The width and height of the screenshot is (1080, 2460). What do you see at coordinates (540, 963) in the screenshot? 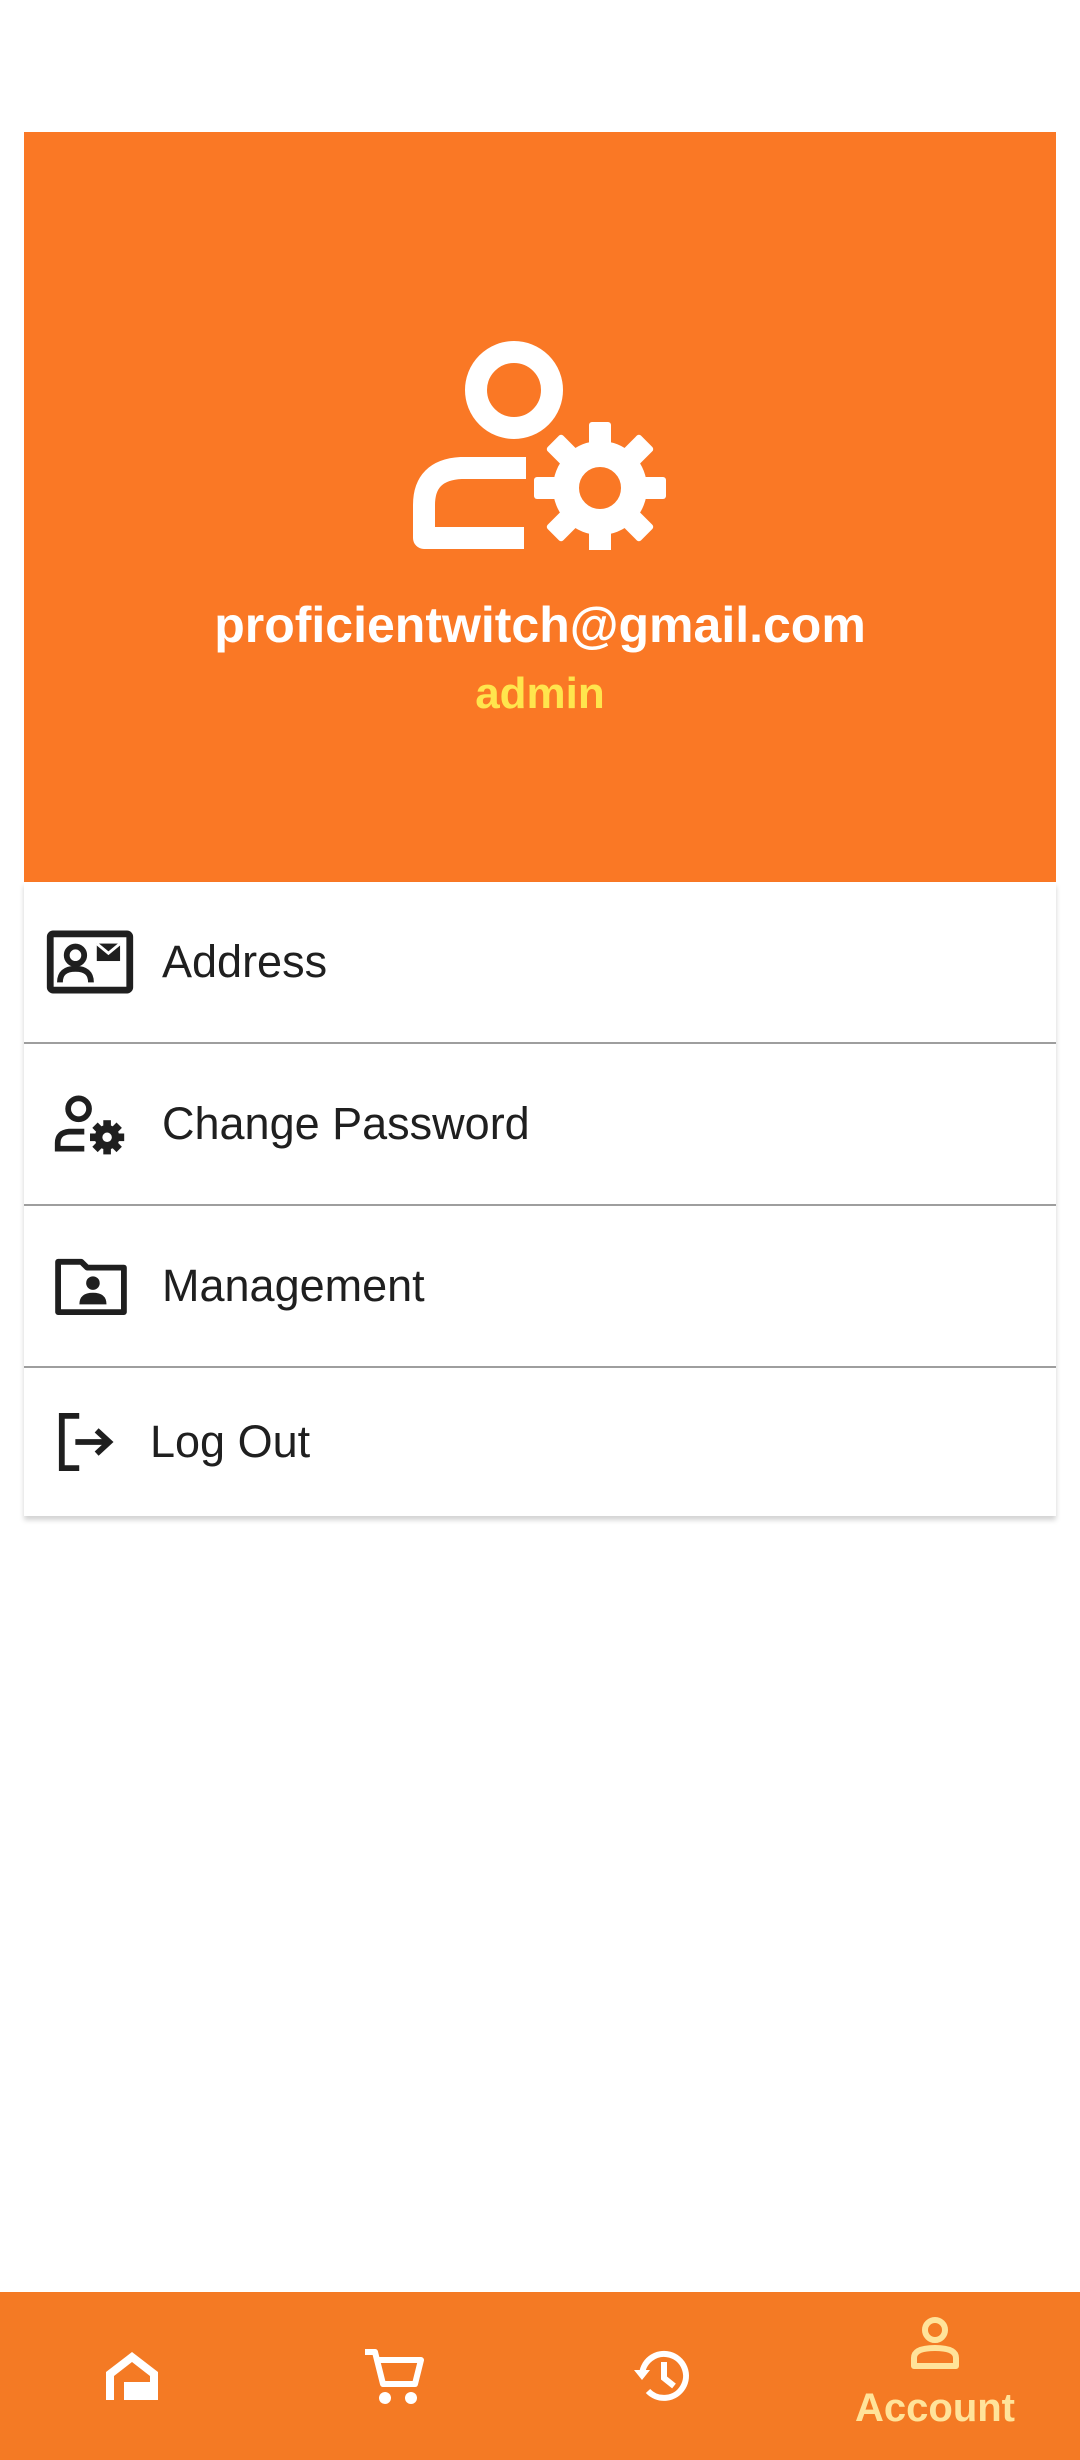
I see `menu-item-address: Address` at bounding box center [540, 963].